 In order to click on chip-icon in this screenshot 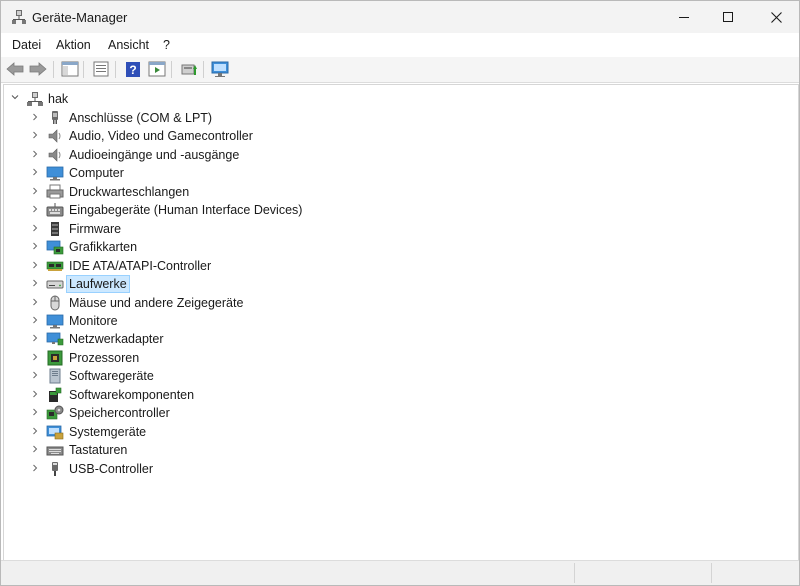, I will do `click(55, 228)`.